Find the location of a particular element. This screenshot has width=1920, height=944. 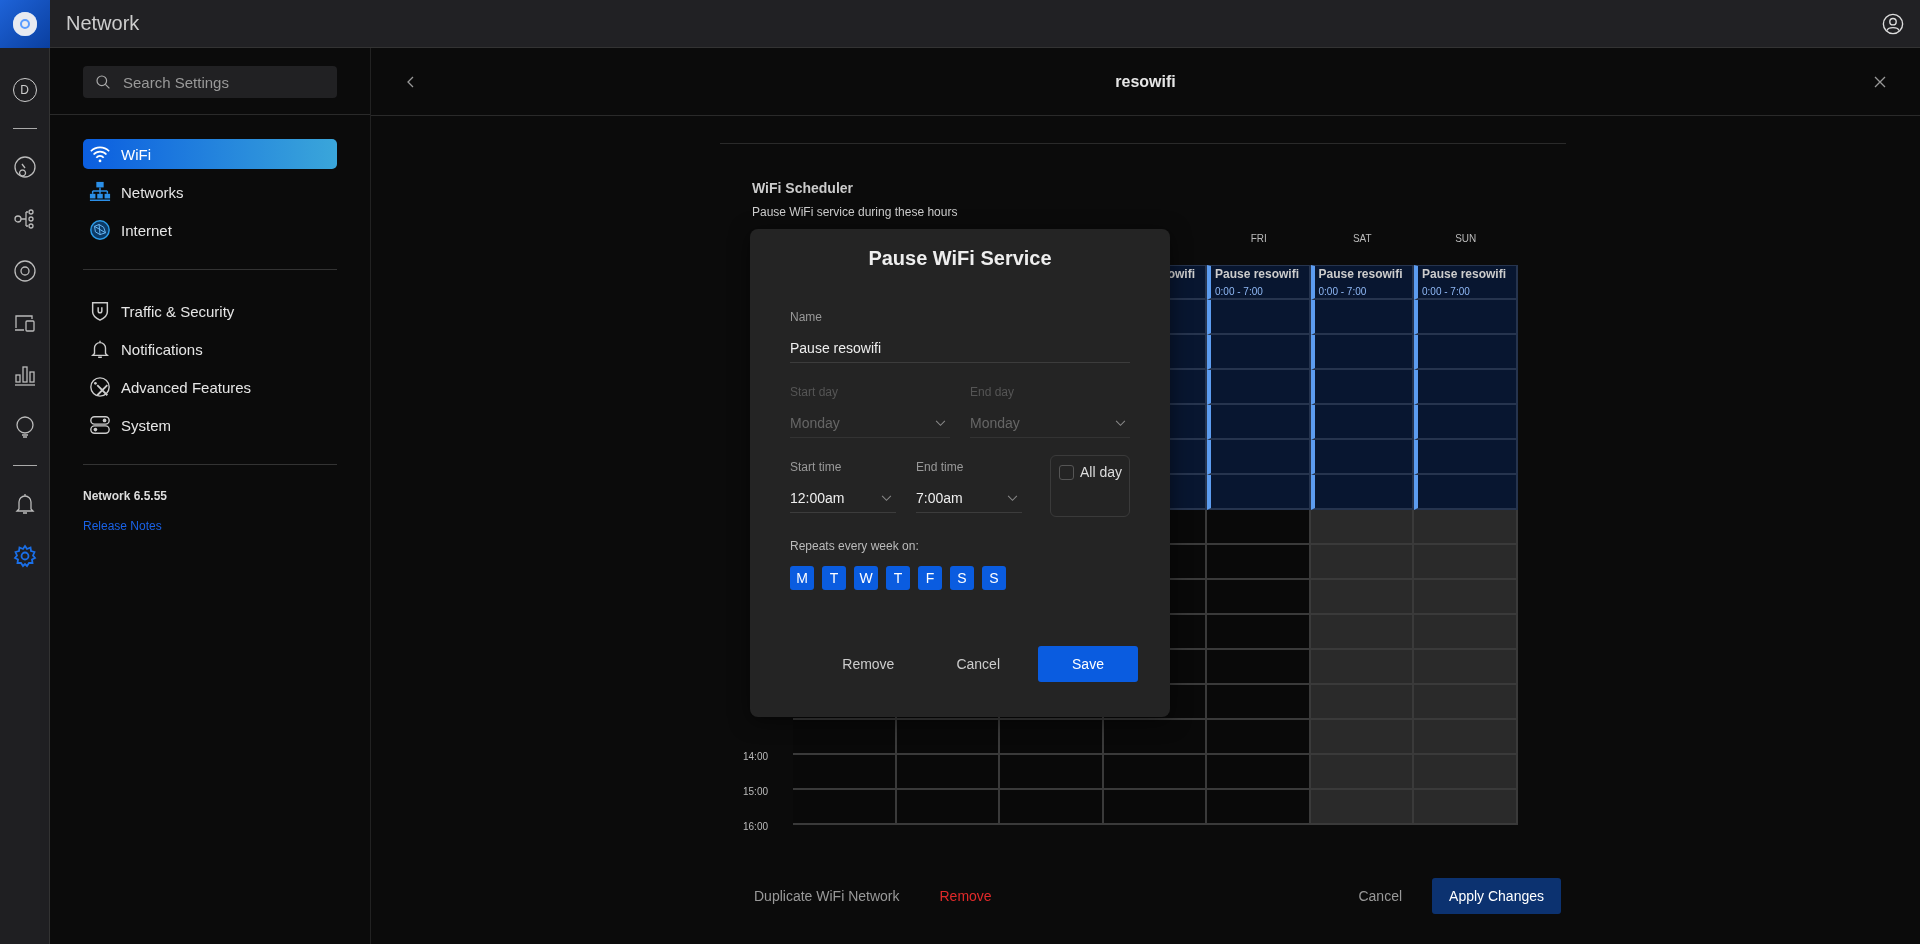

sidebar-item: Networks is located at coordinates (210, 192).